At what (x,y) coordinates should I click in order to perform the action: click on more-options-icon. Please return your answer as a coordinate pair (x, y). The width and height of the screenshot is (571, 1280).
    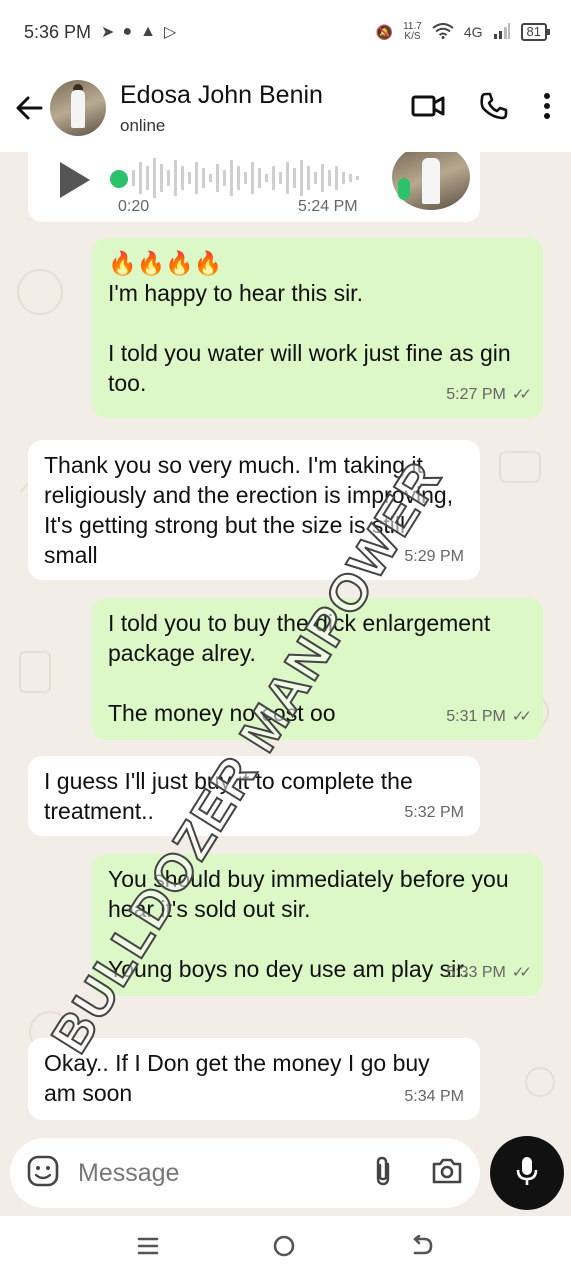
    Looking at the image, I should click on (547, 108).